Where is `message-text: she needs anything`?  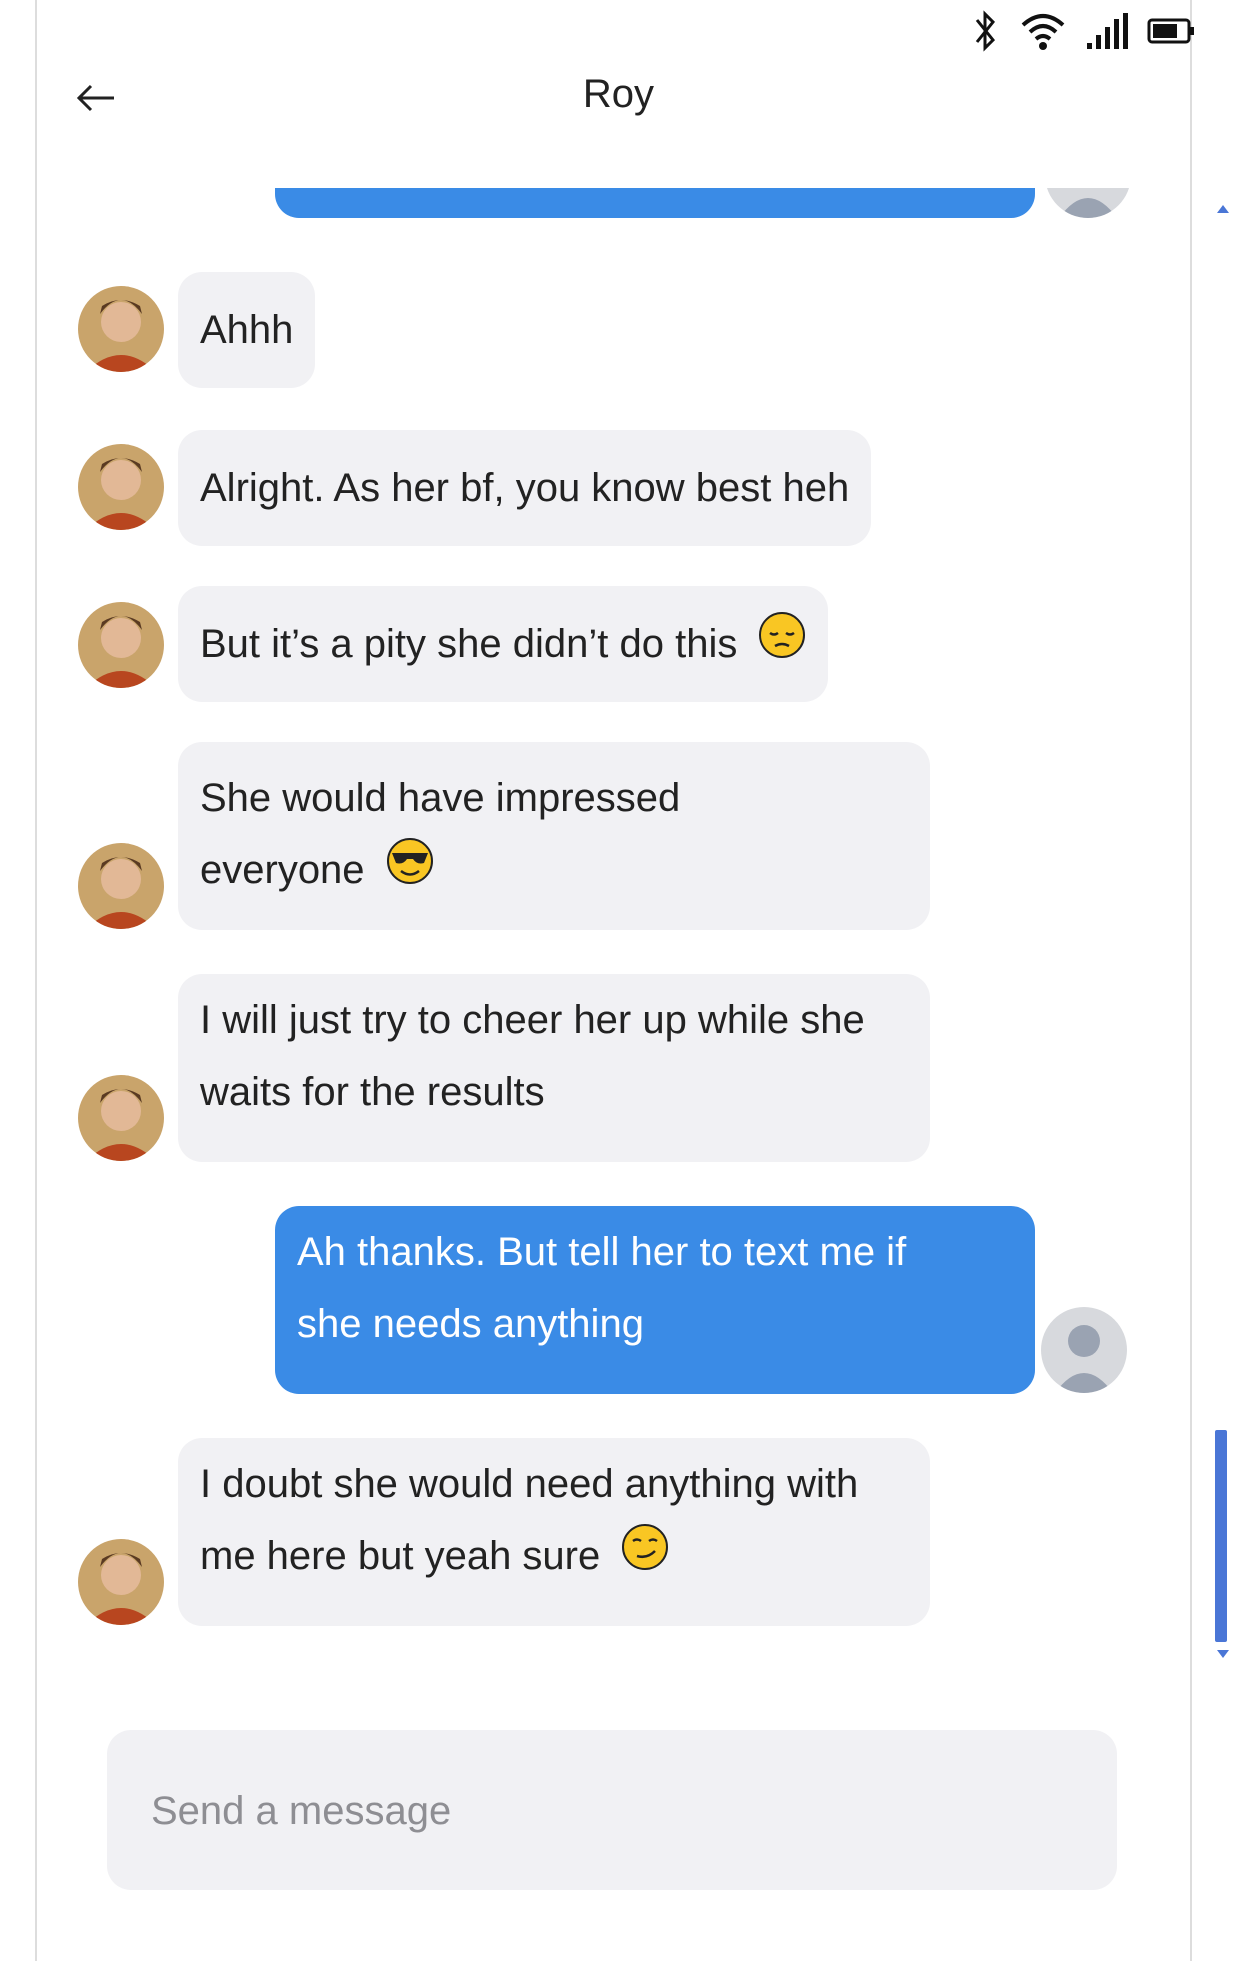
message-text: she needs anything is located at coordinates (470, 1324).